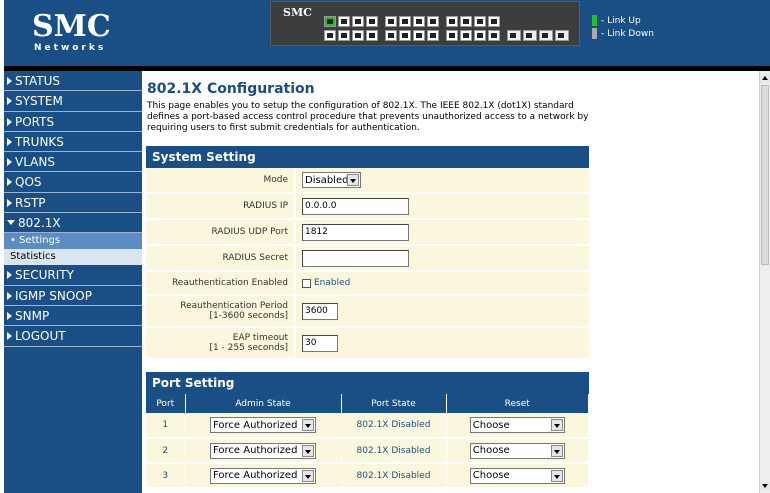 Image resolution: width=770 pixels, height=493 pixels. What do you see at coordinates (73, 81) in the screenshot?
I see `nav-item-status: STATUS` at bounding box center [73, 81].